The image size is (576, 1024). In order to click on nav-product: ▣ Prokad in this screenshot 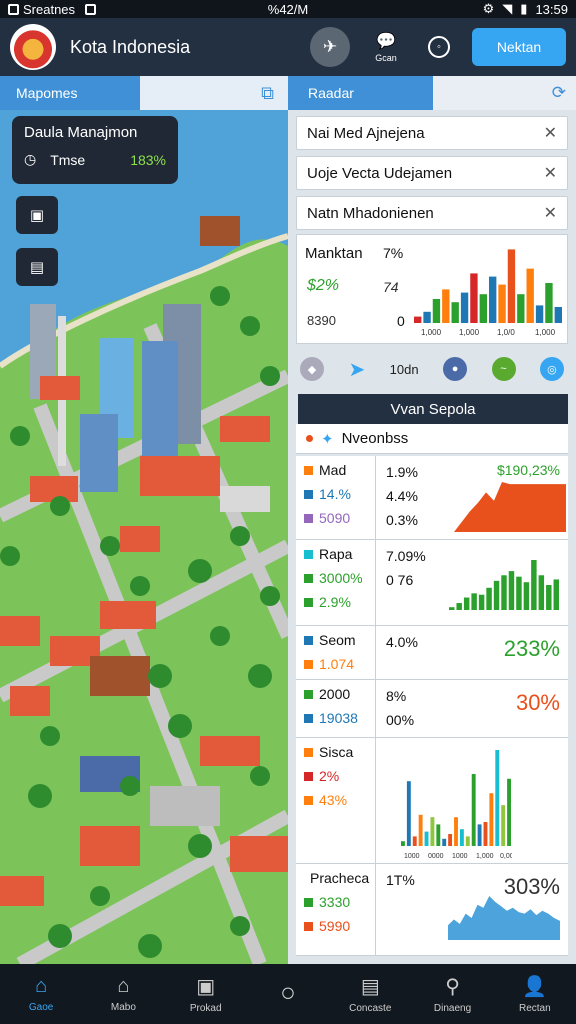, I will do `click(206, 994)`.